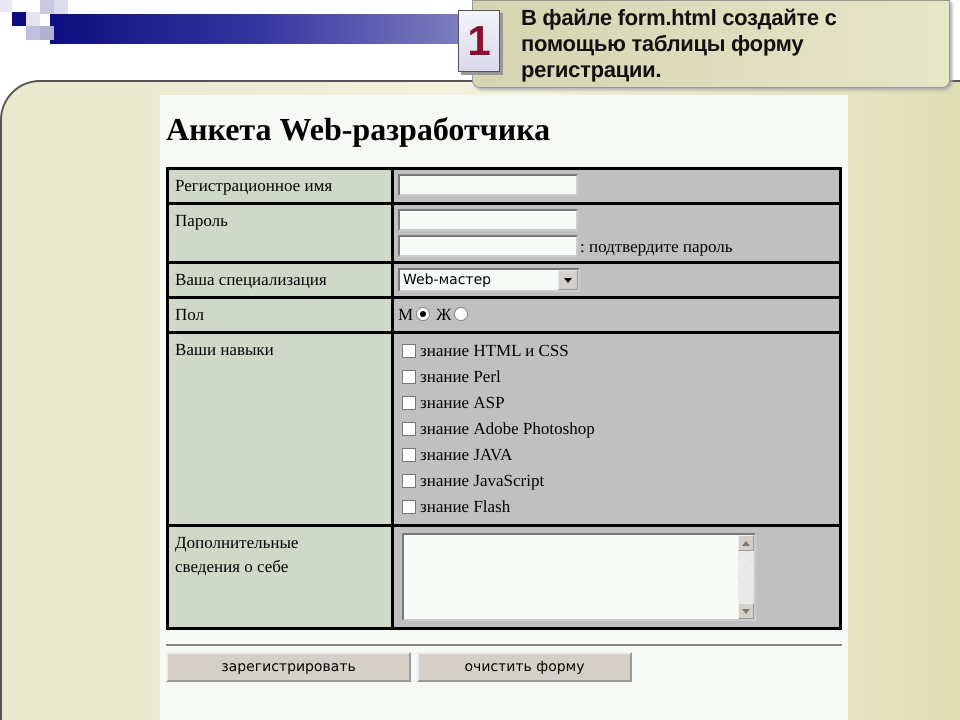 The height and width of the screenshot is (720, 960). What do you see at coordinates (280, 186) in the screenshot?
I see `field-label-cell: Регистрационное имя` at bounding box center [280, 186].